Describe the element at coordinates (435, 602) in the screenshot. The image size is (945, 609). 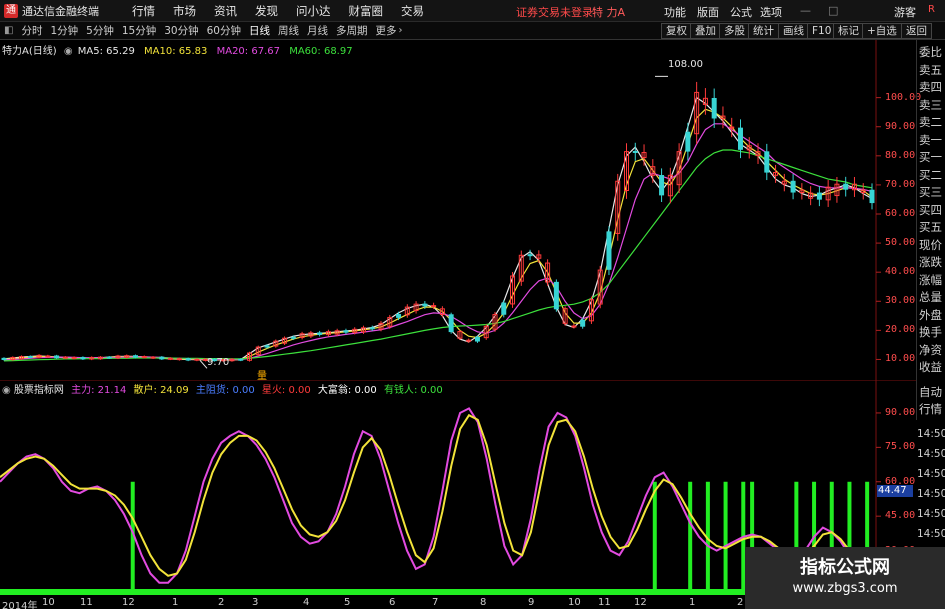
I see `time-tick-label: 7` at that location.